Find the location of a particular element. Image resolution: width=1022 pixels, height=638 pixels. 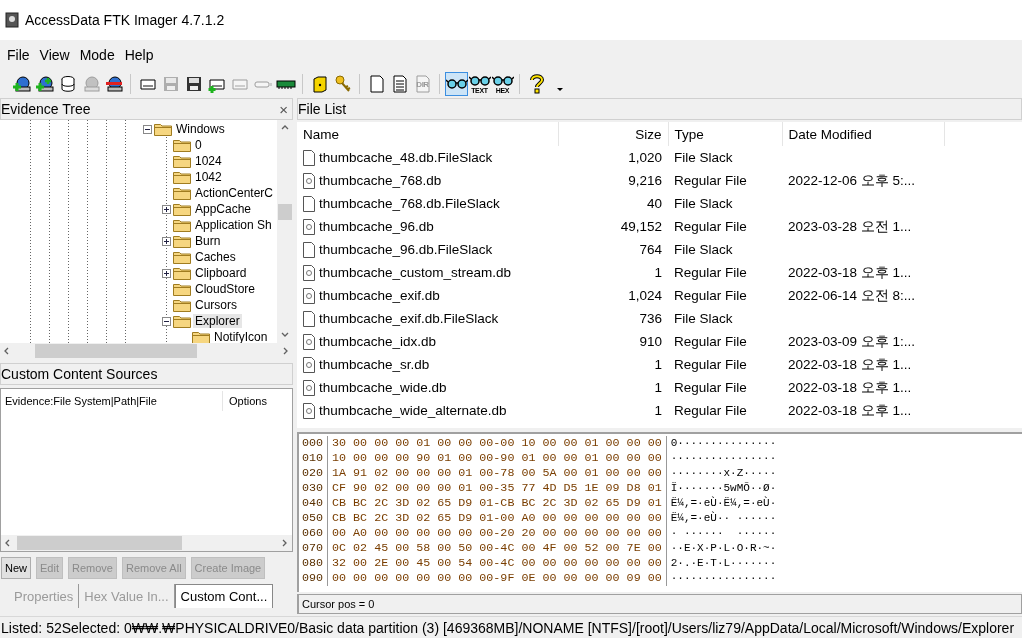

column-header: Date Modified is located at coordinates (863, 134).